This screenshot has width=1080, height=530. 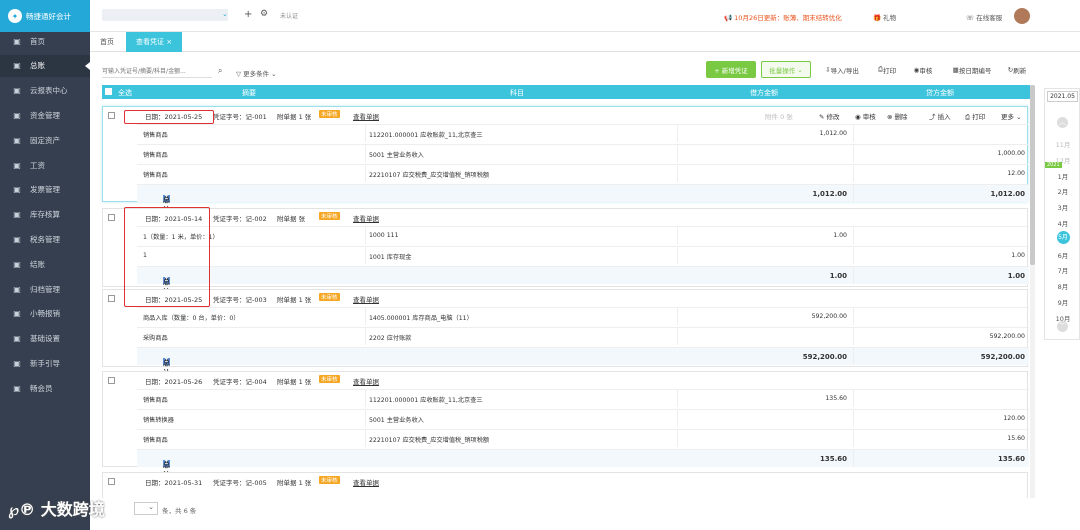 What do you see at coordinates (1062, 286) in the screenshot?
I see `month-item: 8月` at bounding box center [1062, 286].